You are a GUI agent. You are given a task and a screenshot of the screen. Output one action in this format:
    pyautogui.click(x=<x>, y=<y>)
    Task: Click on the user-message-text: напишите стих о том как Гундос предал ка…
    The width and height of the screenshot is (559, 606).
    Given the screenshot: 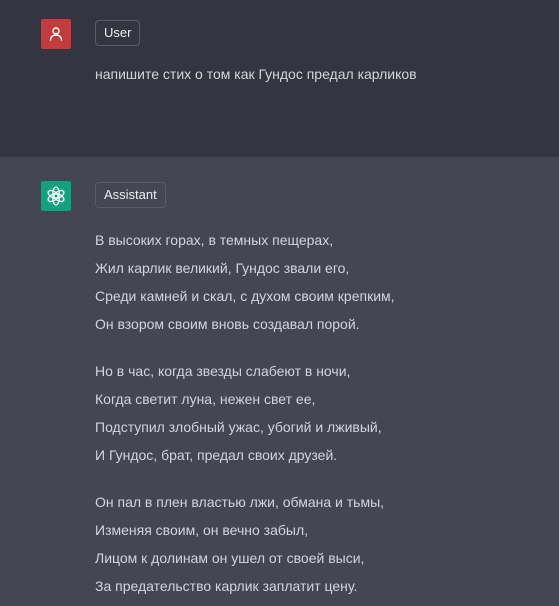 What is the action you would take?
    pyautogui.click(x=256, y=74)
    